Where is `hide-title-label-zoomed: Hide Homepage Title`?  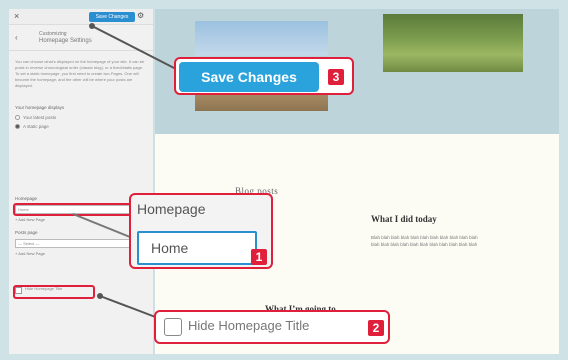
hide-title-label-zoomed: Hide Homepage Title is located at coordinates (249, 325).